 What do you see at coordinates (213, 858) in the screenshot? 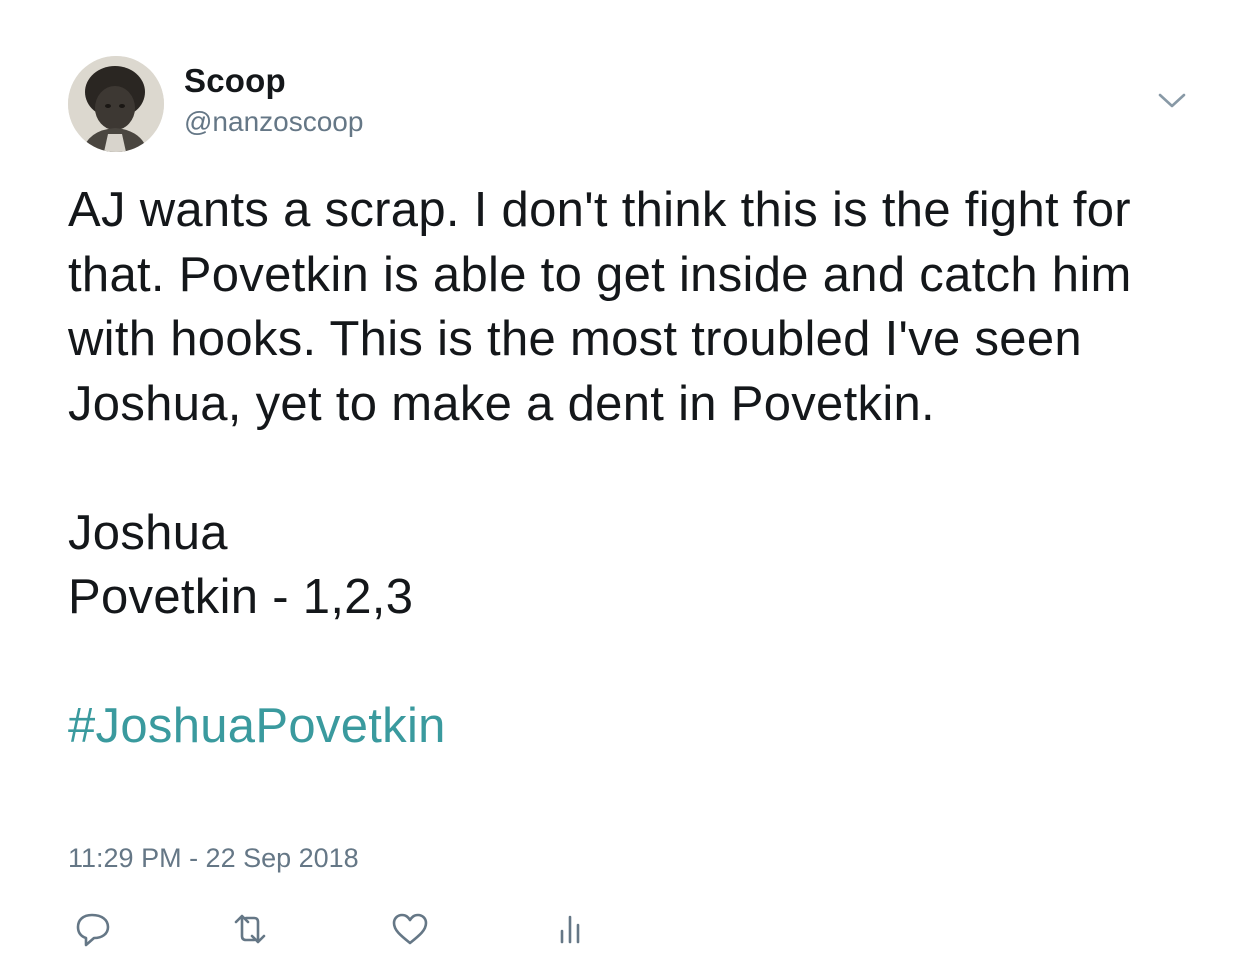
I see `tweet-timestamp: 11:29 PM - 22 Sep 2018` at bounding box center [213, 858].